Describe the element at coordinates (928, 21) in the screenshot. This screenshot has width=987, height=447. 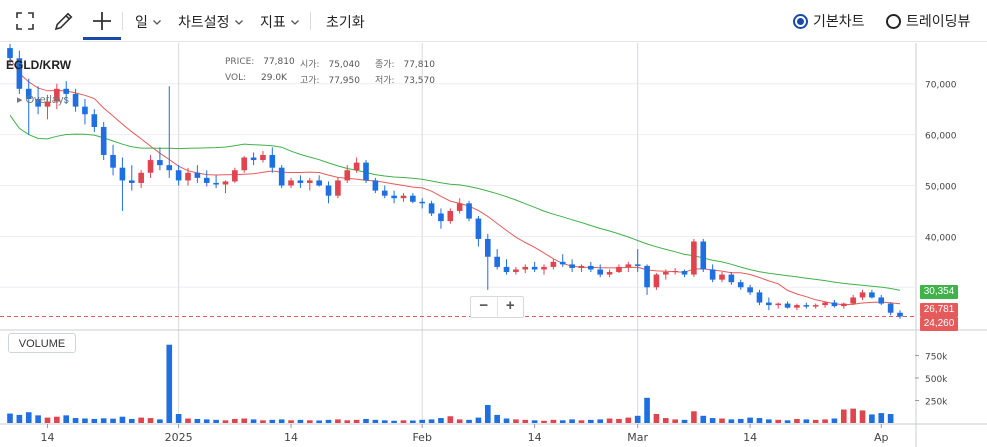
I see `radio-tradingview: 트레이딩뷰` at that location.